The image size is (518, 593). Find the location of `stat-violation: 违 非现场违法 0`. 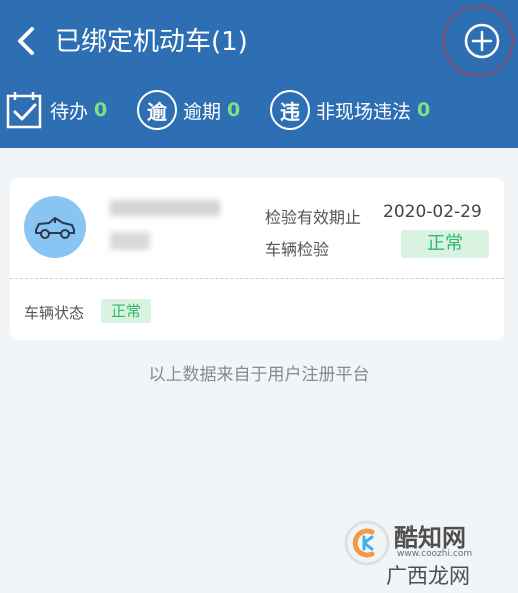

stat-violation: 违 非现场违法 0 is located at coordinates (350, 110).